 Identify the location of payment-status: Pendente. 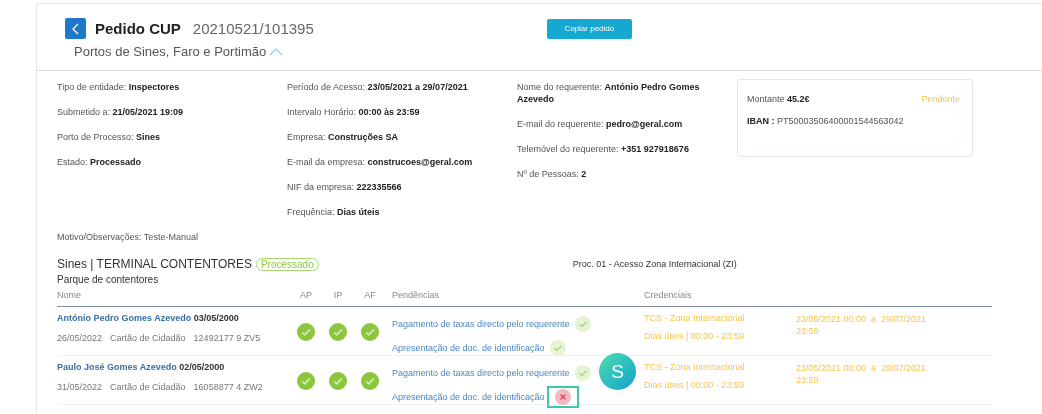
(940, 99).